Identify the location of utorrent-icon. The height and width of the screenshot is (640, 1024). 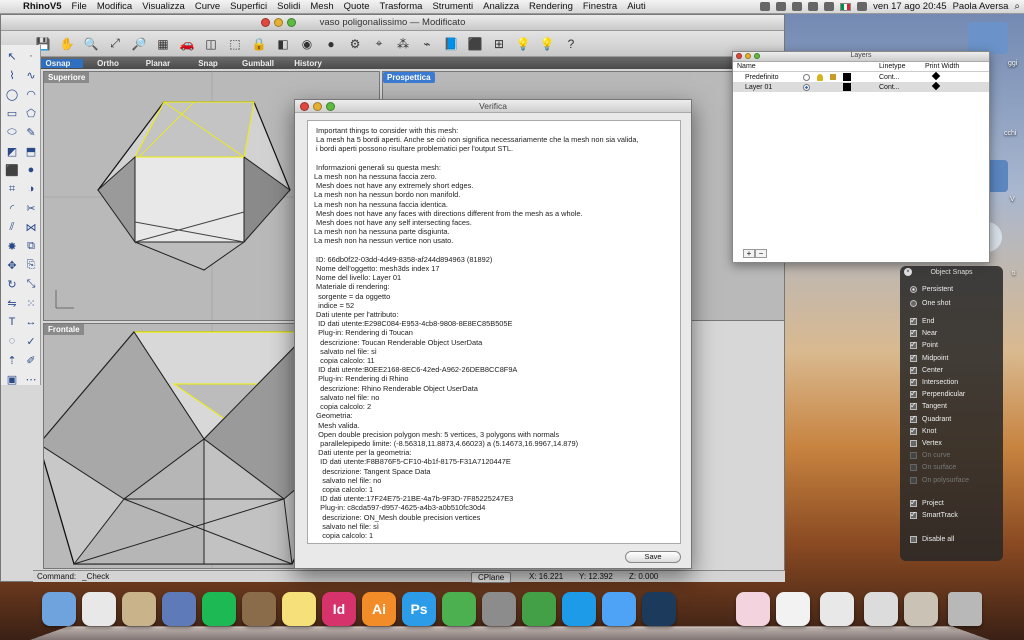
(539, 609).